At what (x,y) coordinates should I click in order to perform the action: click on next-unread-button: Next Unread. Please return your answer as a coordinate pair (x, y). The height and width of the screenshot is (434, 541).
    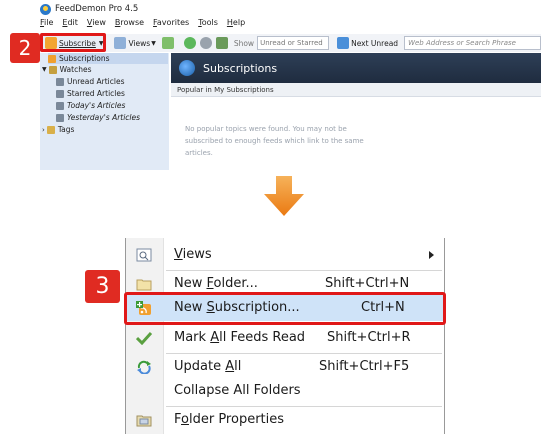
    Looking at the image, I should click on (366, 43).